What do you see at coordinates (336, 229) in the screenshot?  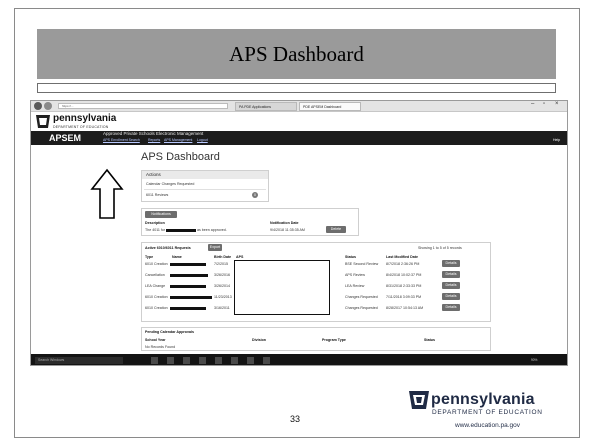 I see `notif-delete-button: Delete` at bounding box center [336, 229].